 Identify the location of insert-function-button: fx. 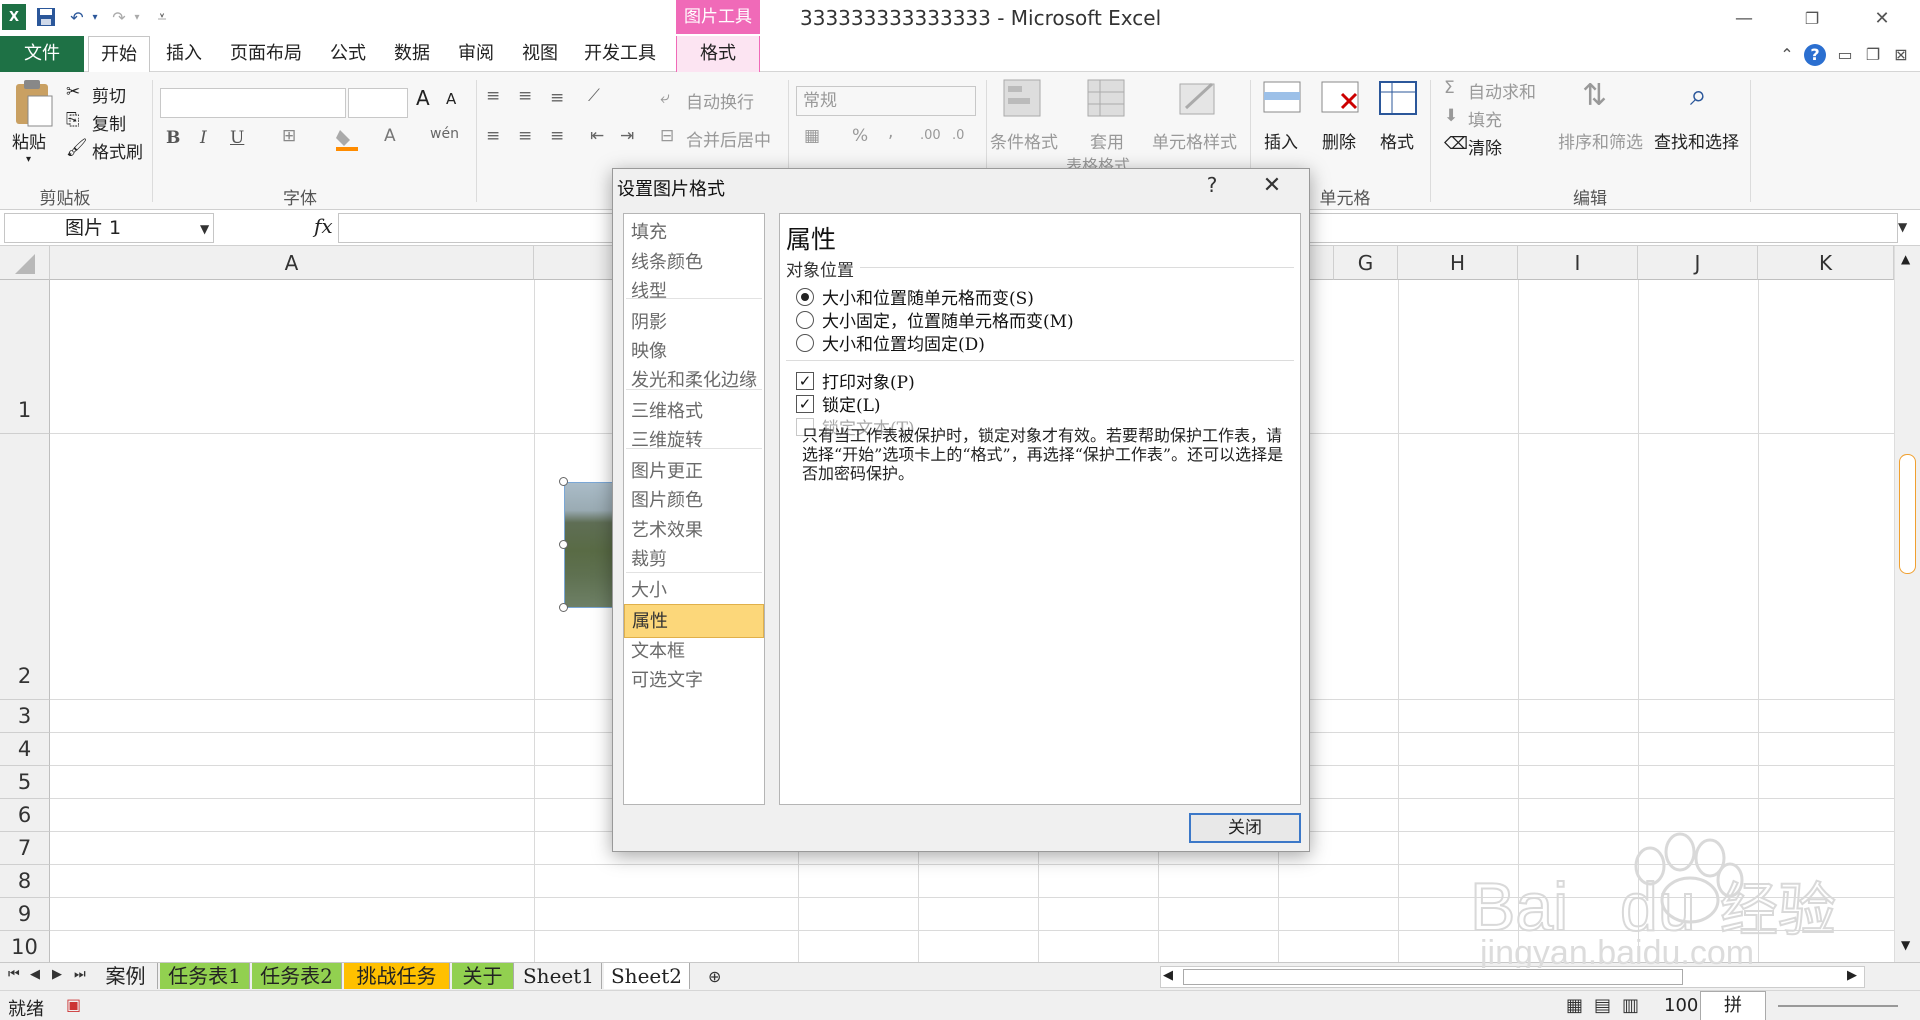
(323, 226).